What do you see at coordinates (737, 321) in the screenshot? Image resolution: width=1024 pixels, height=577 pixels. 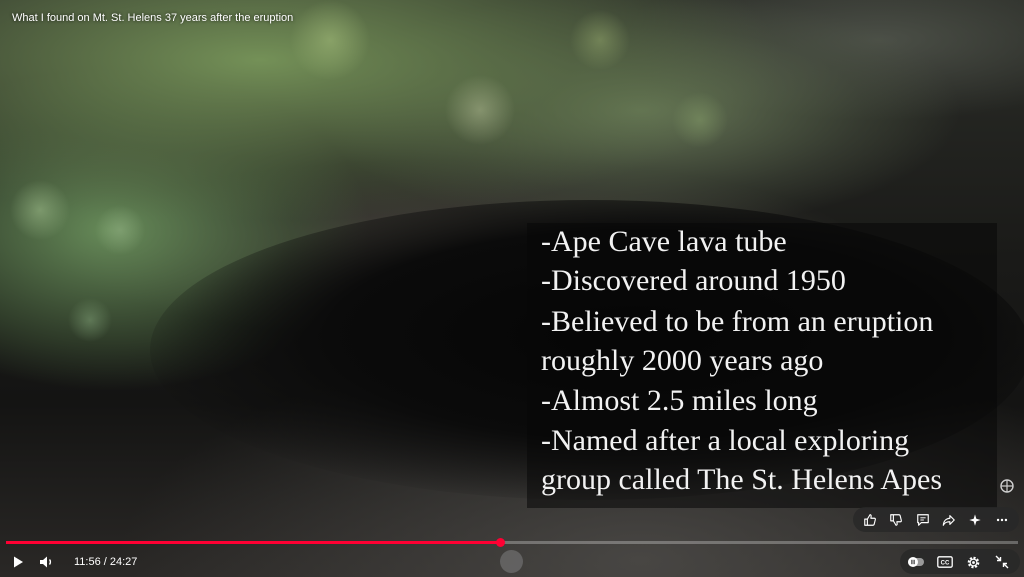 I see `caption-line: -Believed to be from an eruption` at bounding box center [737, 321].